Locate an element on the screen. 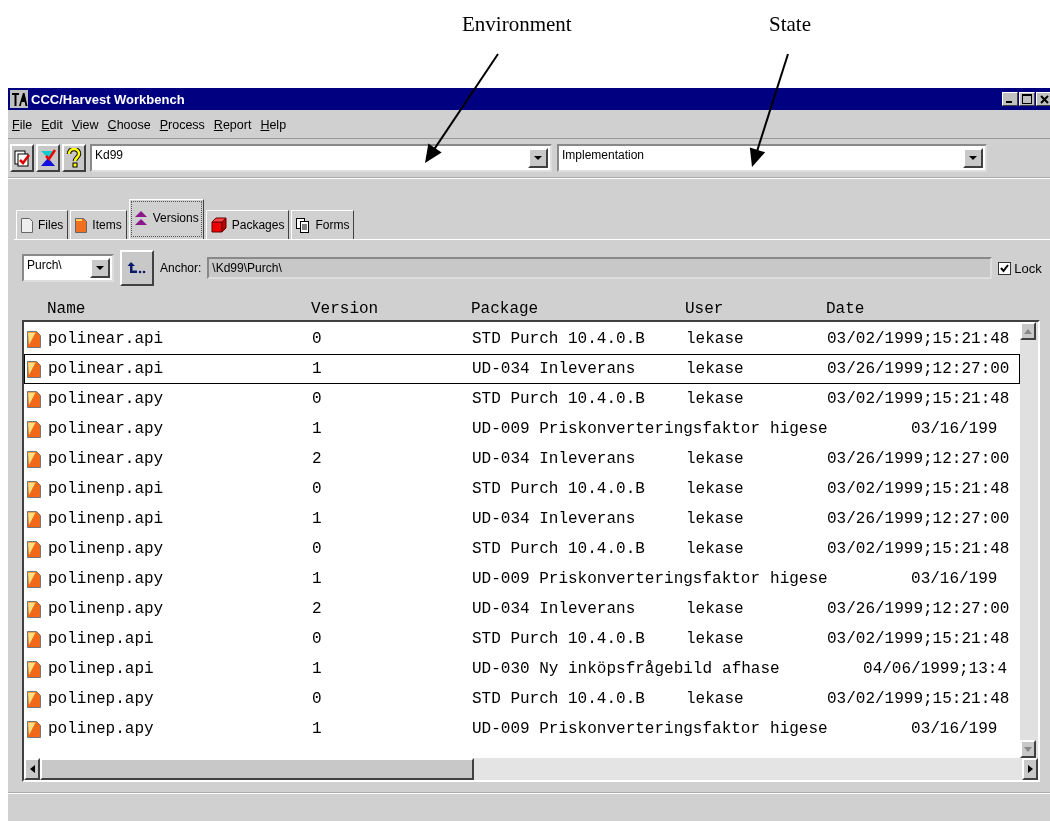 The width and height of the screenshot is (1050, 821). app-icon is located at coordinates (19, 99).